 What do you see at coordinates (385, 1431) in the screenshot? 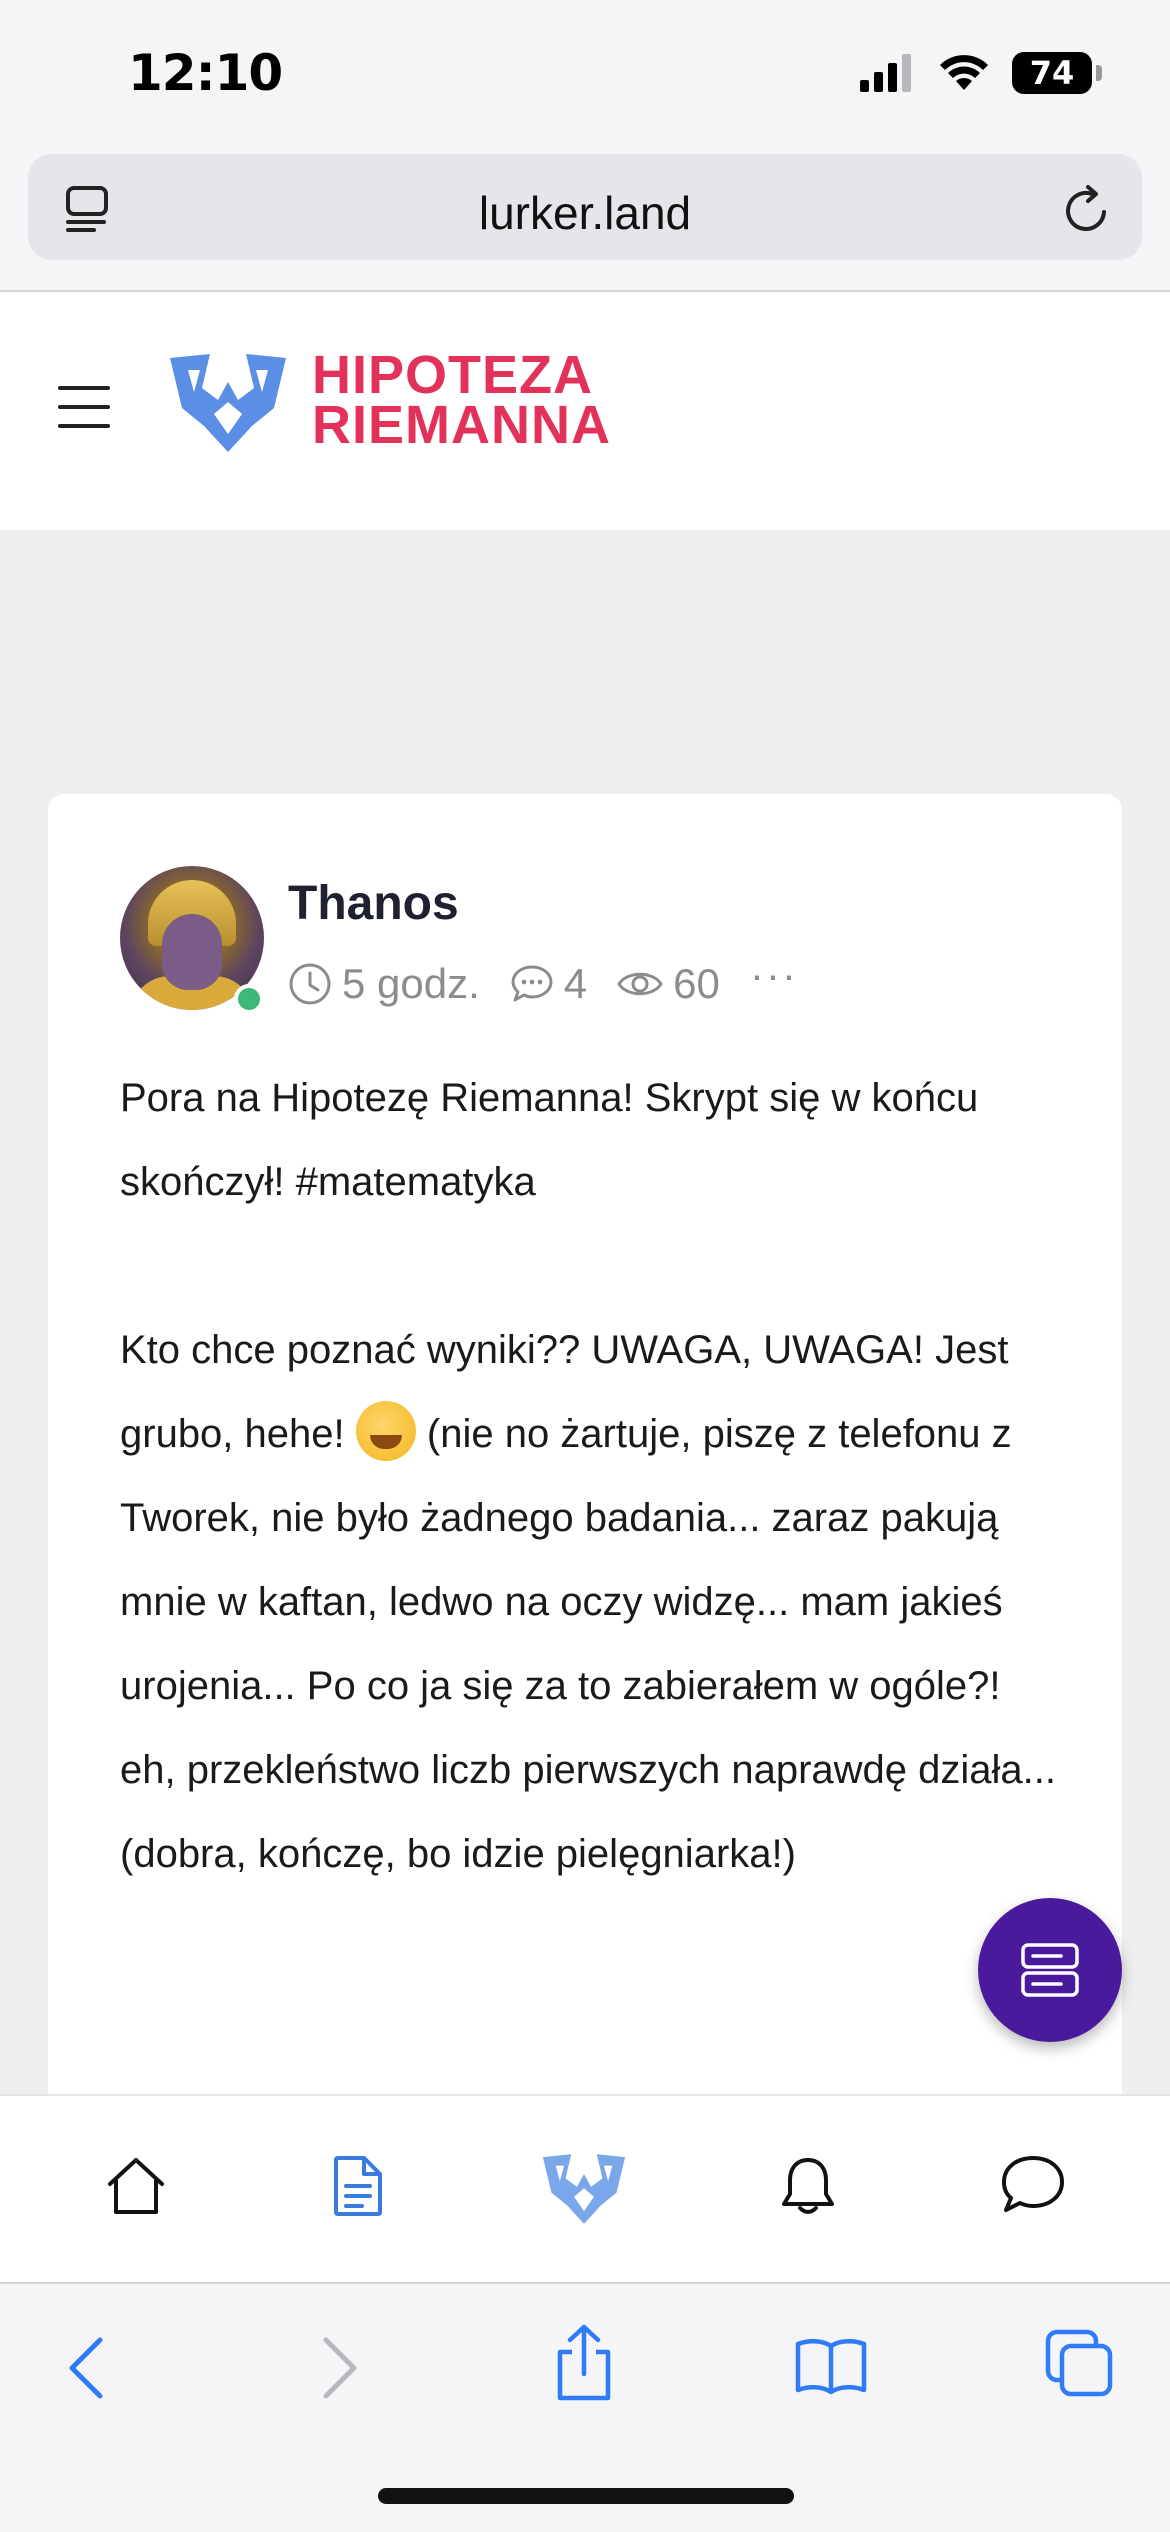
I see `laughing-emoji-icon` at bounding box center [385, 1431].